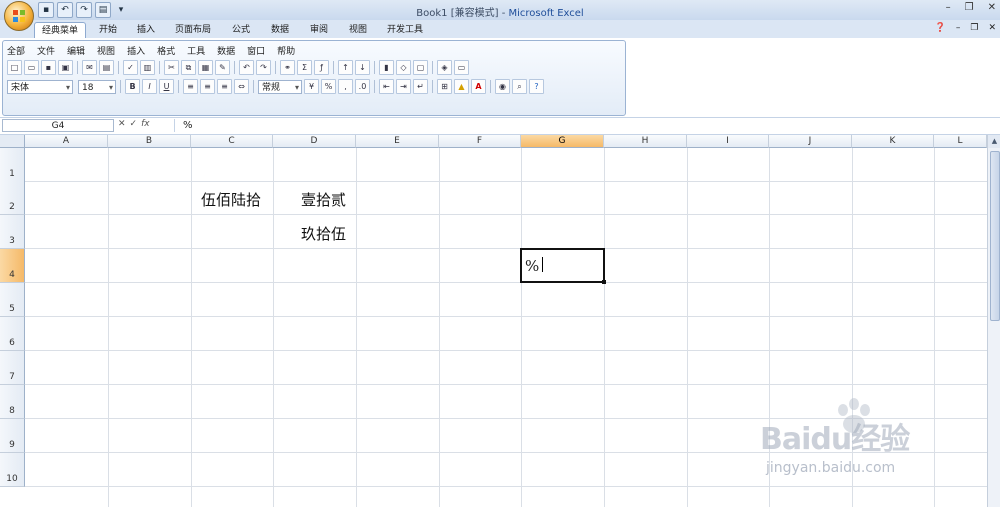  I want to click on copy-icon: ⧉, so click(188, 67).